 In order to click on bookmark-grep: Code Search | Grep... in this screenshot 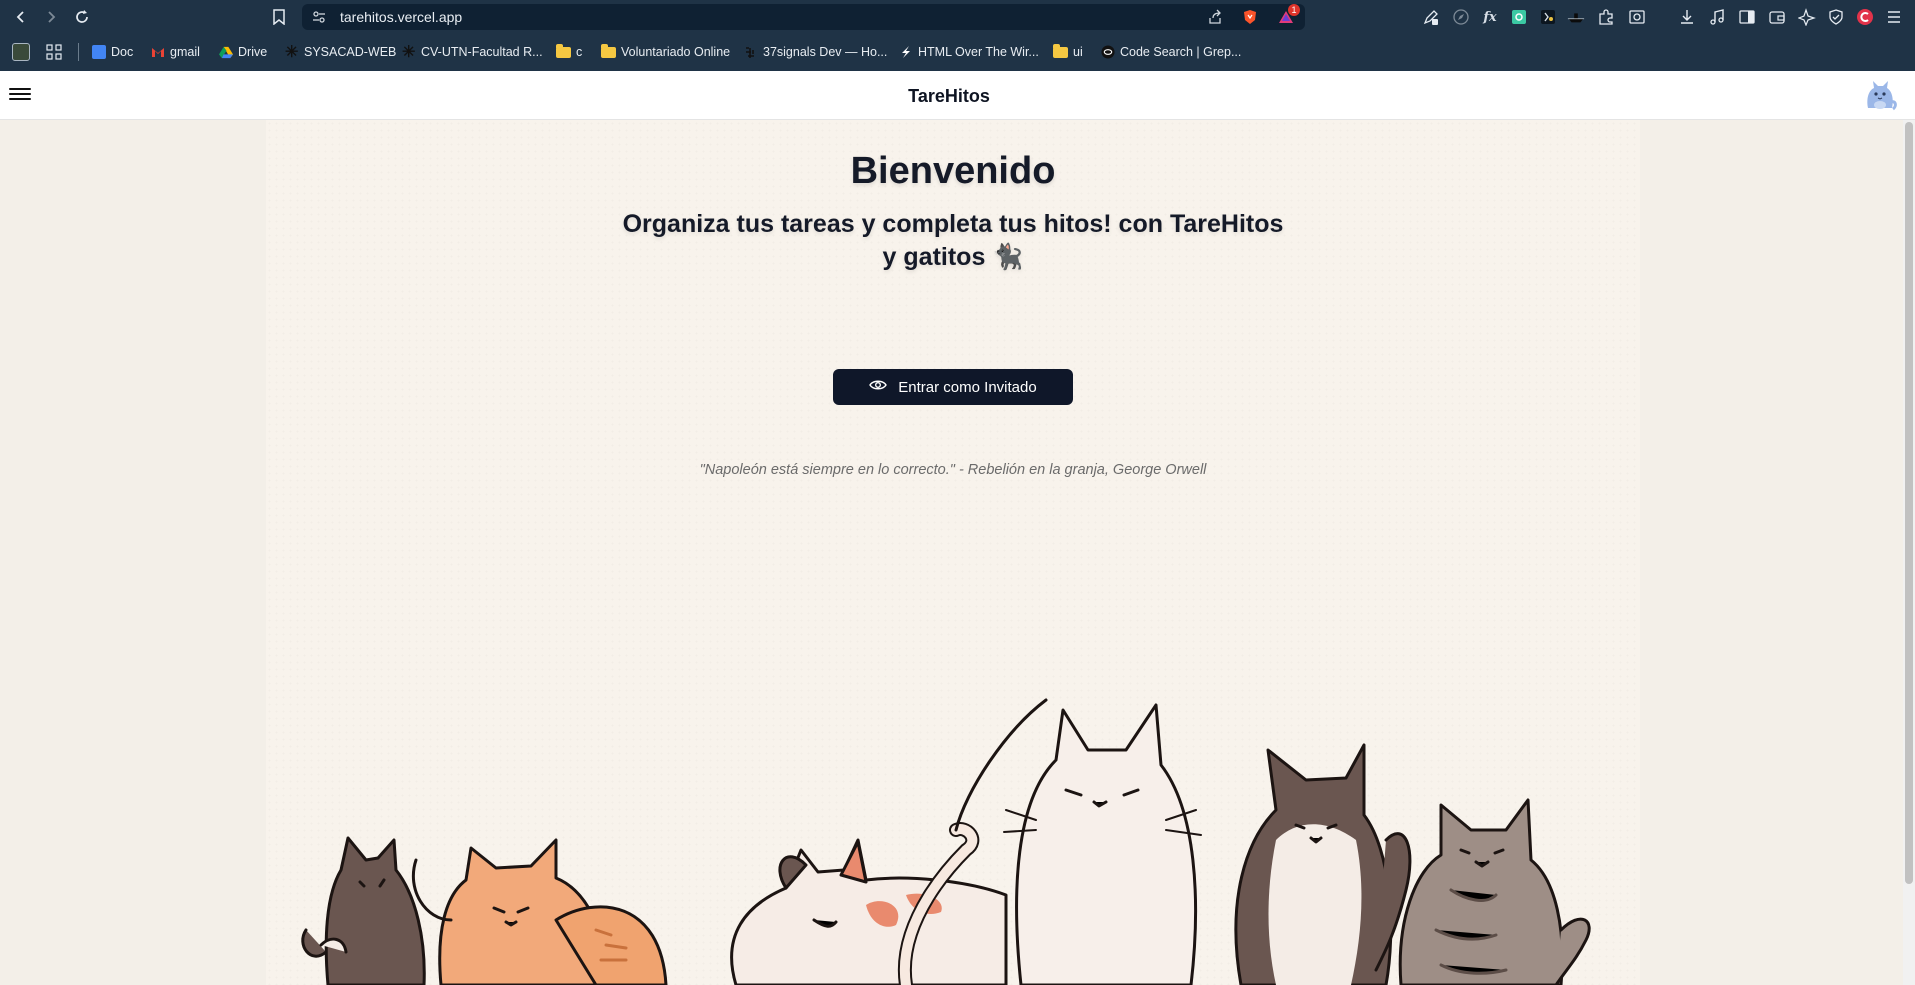, I will do `click(1171, 52)`.